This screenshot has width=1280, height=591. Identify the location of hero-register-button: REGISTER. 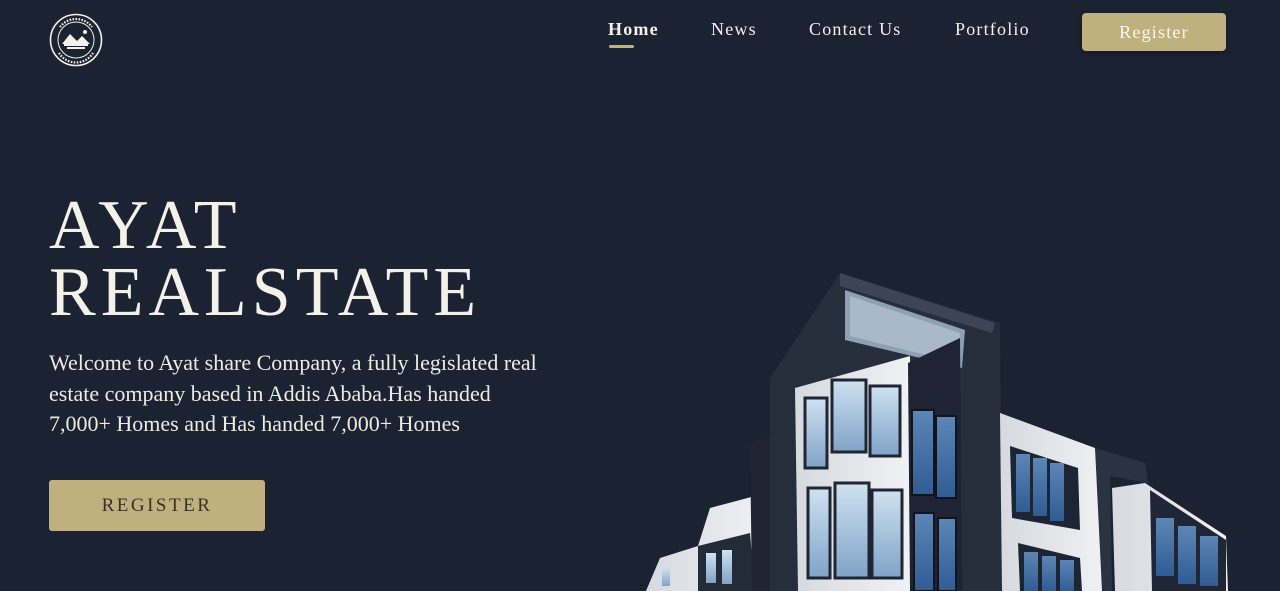
(157, 505).